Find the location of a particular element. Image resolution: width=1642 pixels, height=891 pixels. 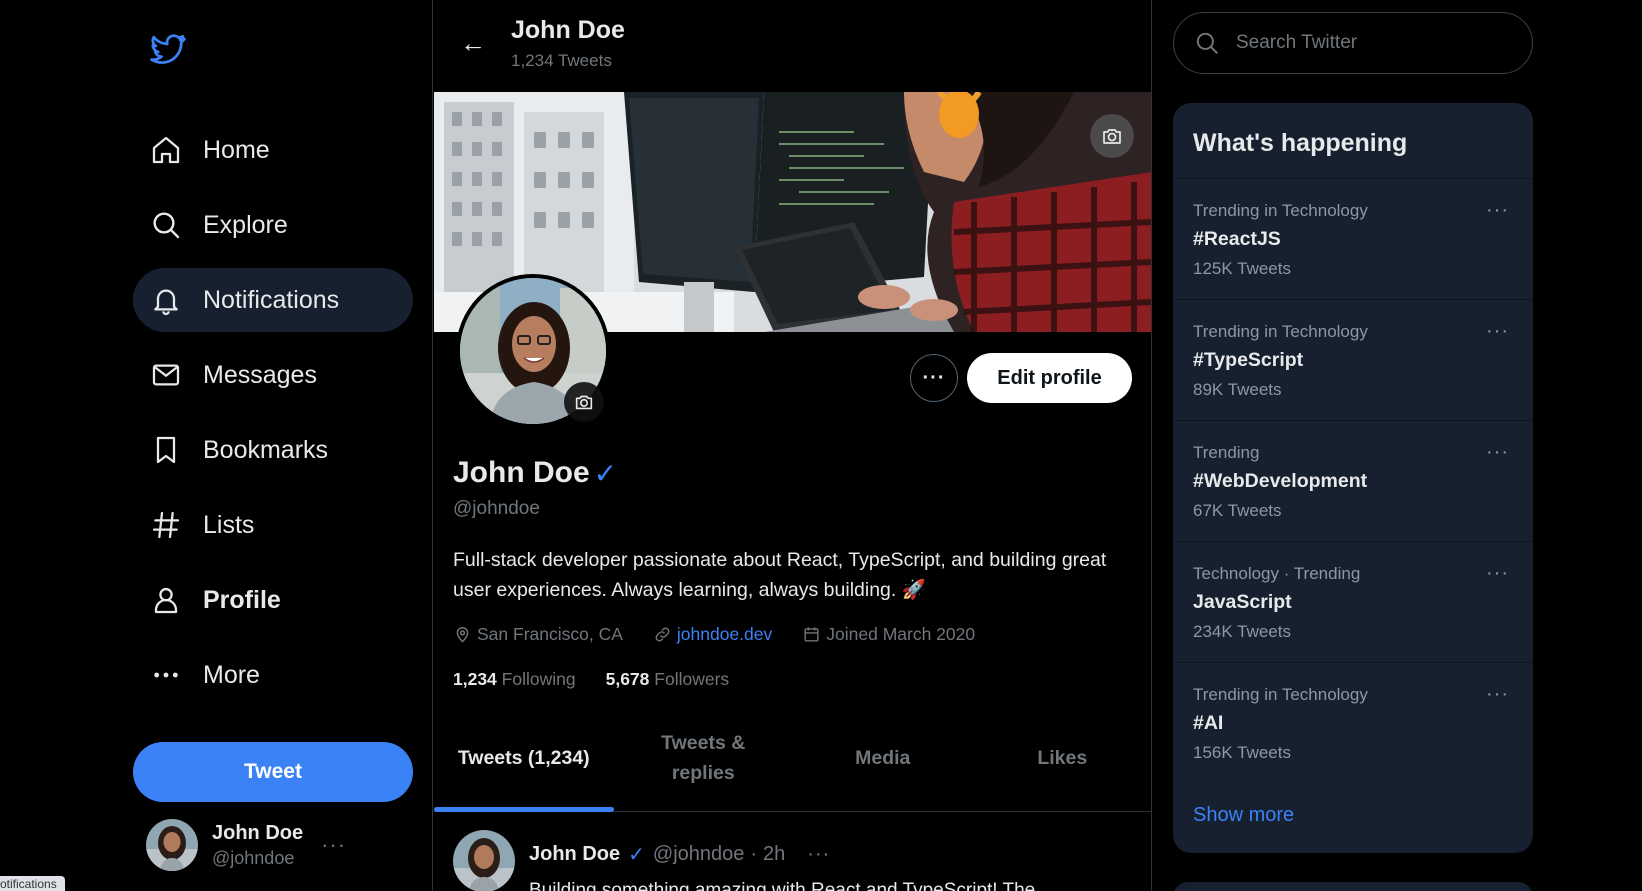

search-input is located at coordinates (1371, 43).